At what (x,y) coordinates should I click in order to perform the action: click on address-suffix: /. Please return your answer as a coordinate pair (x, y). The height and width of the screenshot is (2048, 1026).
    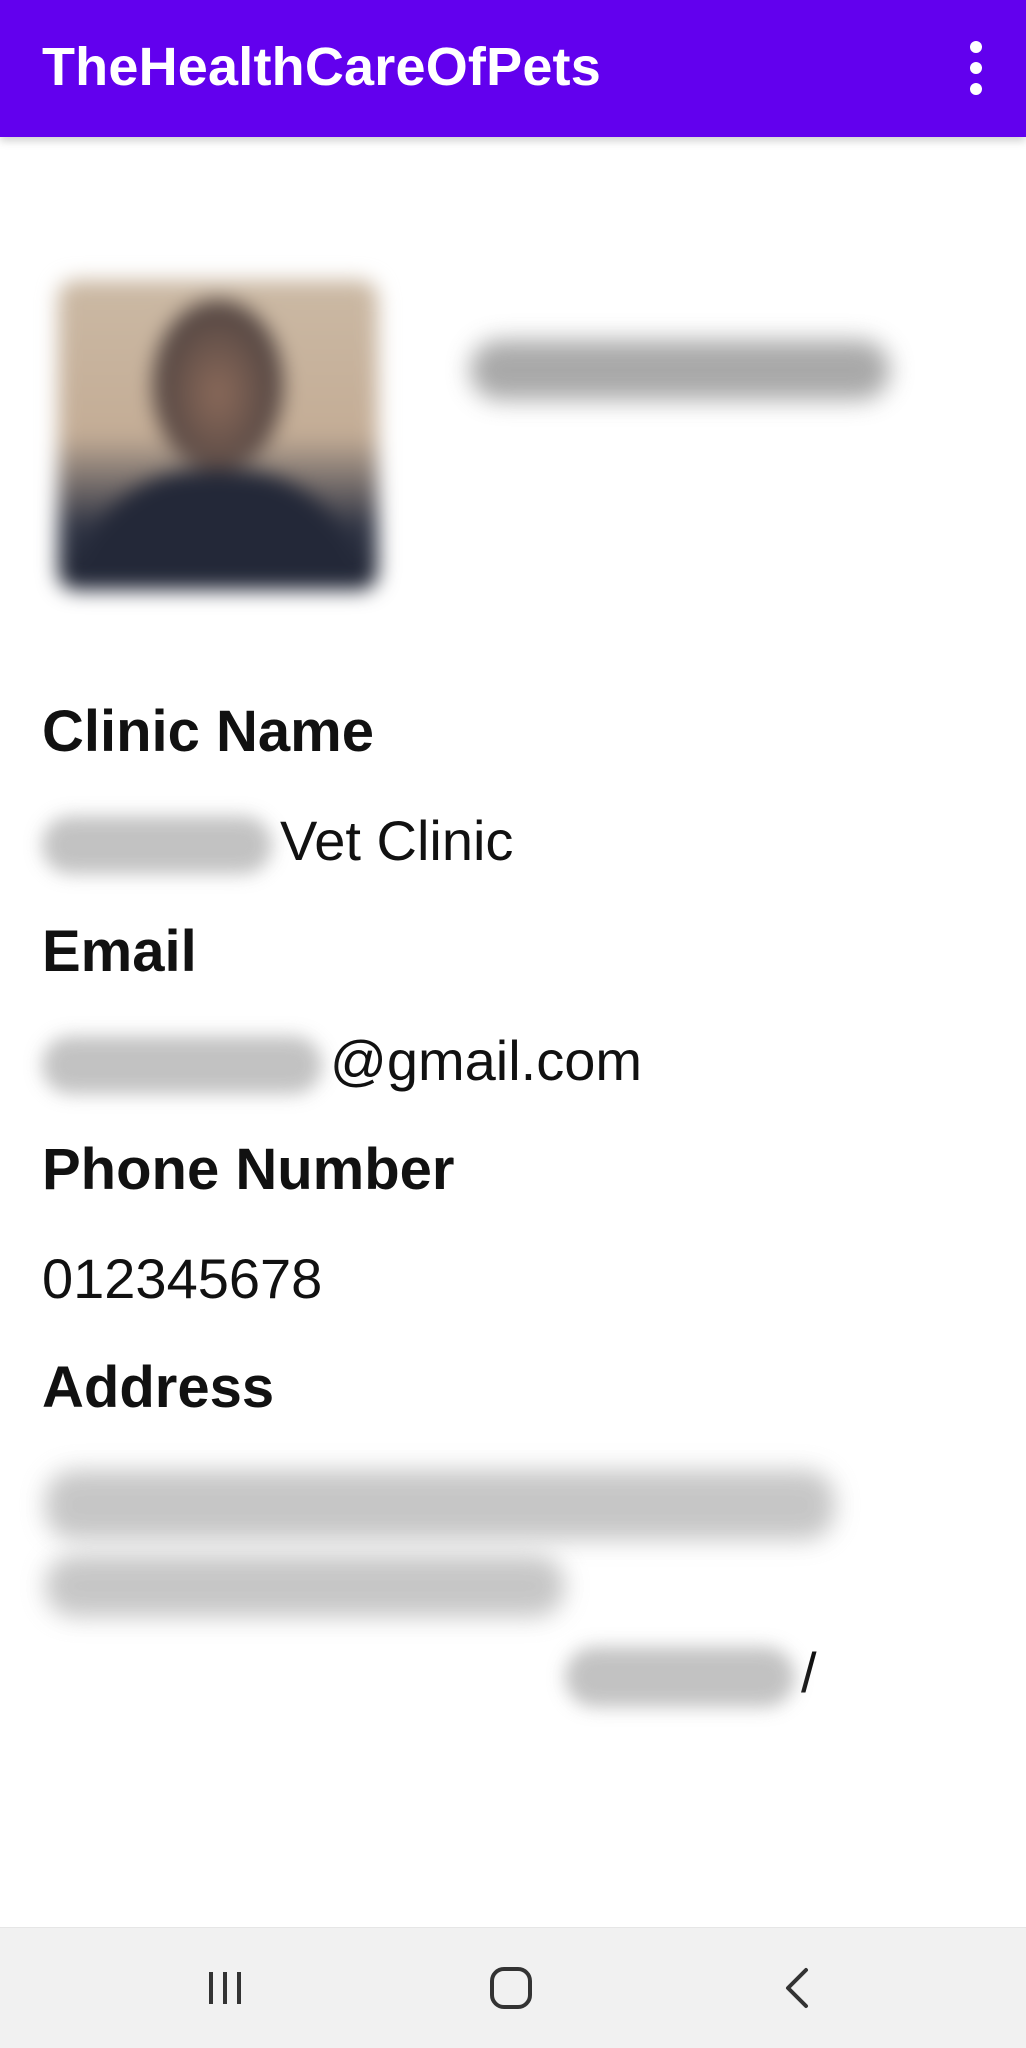
    Looking at the image, I should click on (809, 1672).